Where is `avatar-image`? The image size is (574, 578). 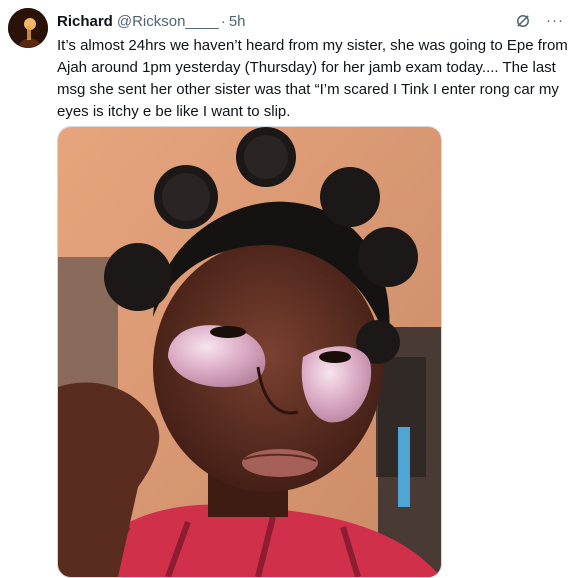
avatar-image is located at coordinates (28, 28).